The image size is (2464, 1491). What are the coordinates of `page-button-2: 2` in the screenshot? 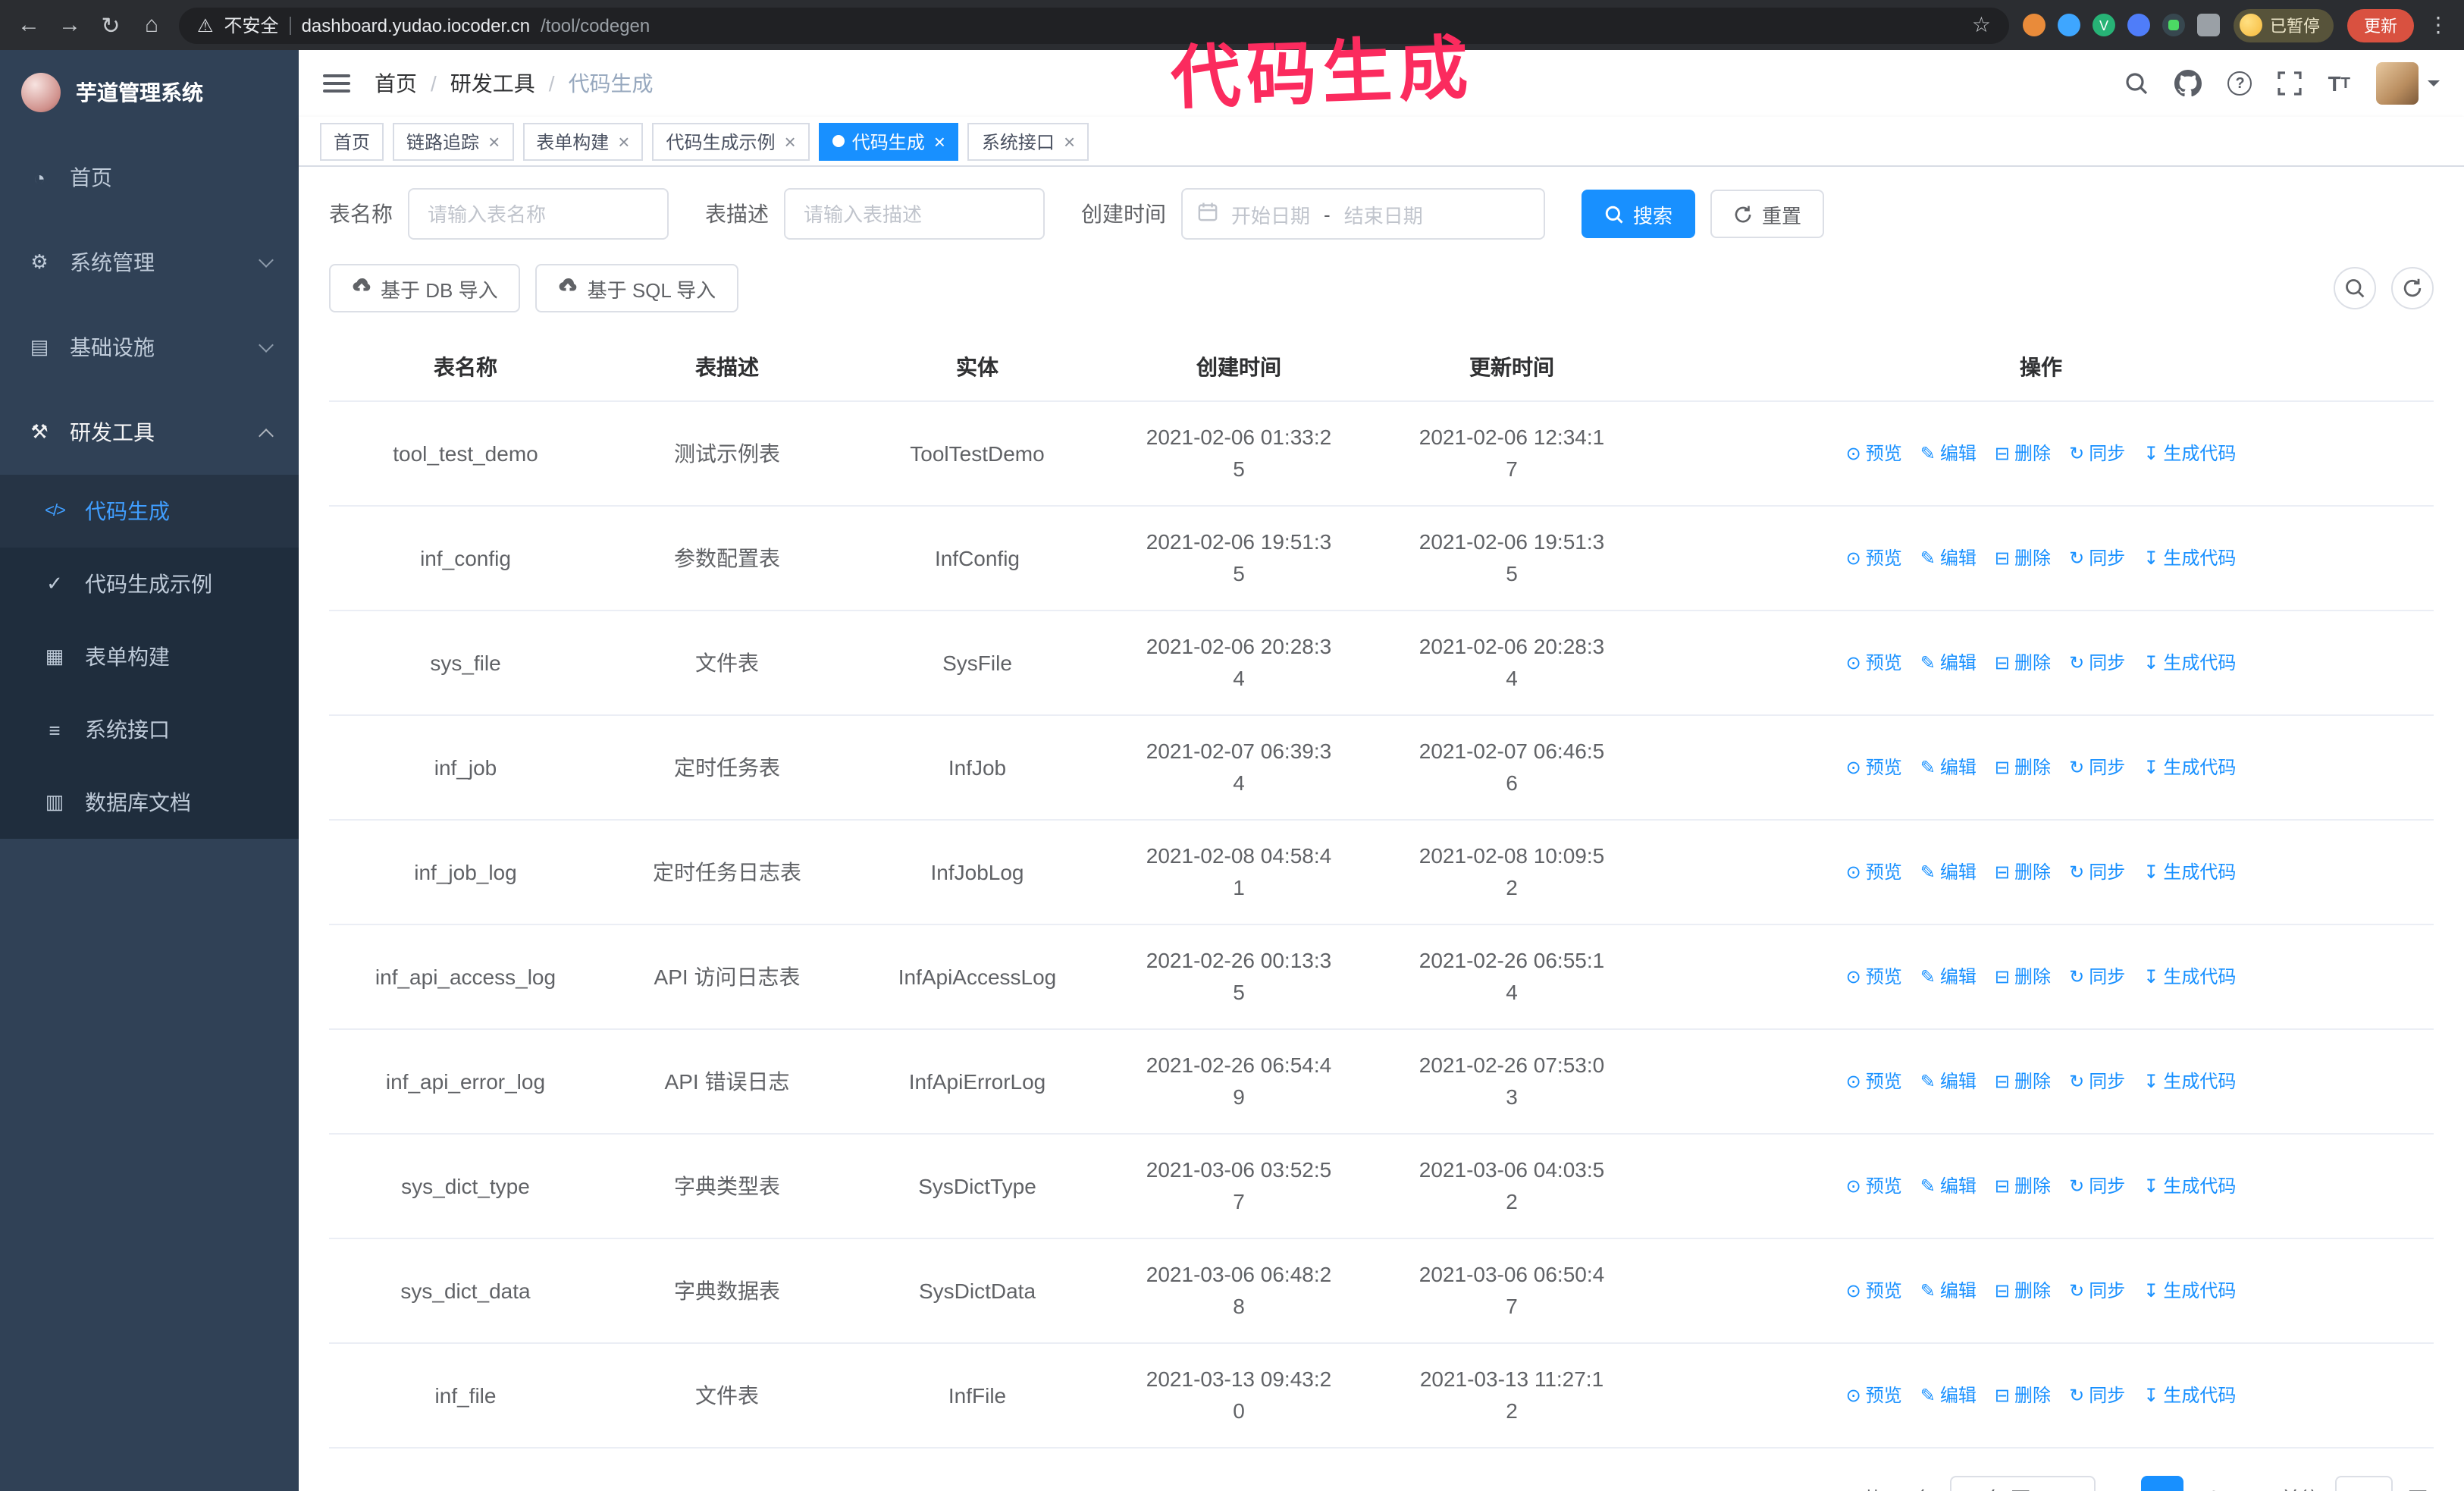 It's located at (2214, 1483).